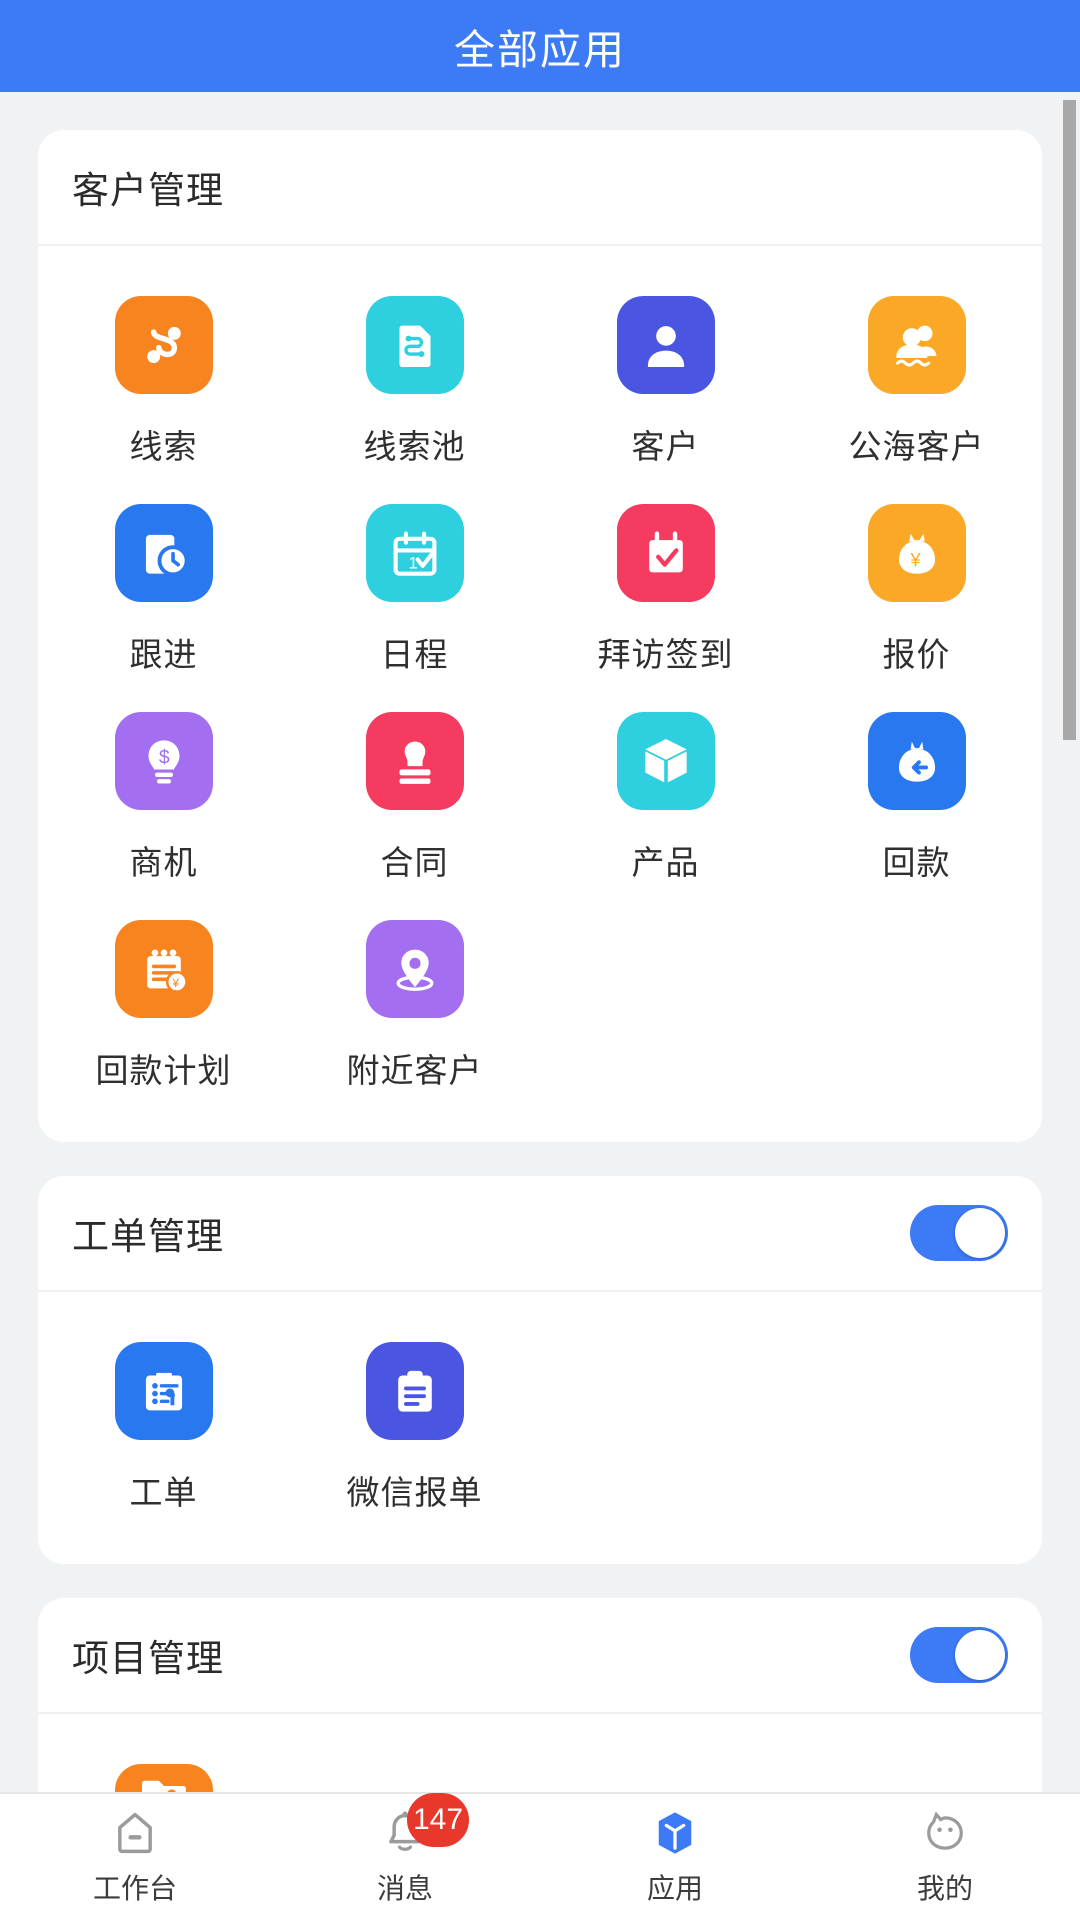 This screenshot has height=1920, width=1080. What do you see at coordinates (414, 654) in the screenshot?
I see `app-label: 日程` at bounding box center [414, 654].